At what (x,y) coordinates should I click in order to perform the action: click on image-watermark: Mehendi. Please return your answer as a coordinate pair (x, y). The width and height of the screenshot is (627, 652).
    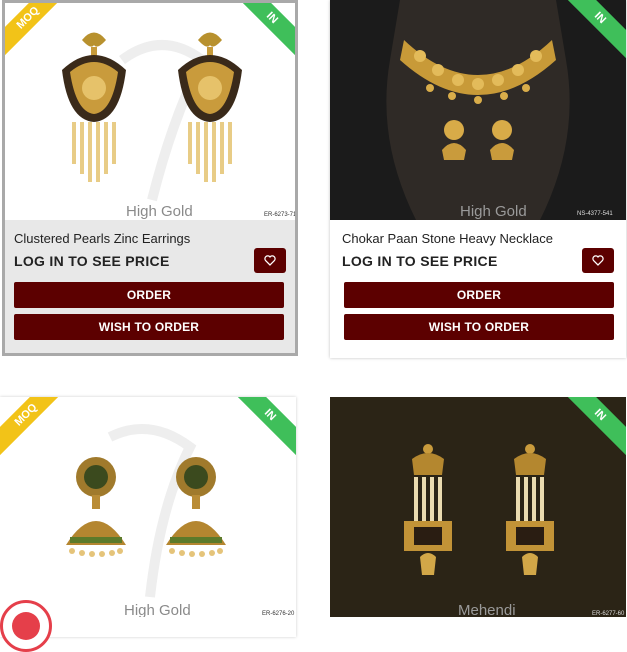
    Looking at the image, I should click on (487, 609).